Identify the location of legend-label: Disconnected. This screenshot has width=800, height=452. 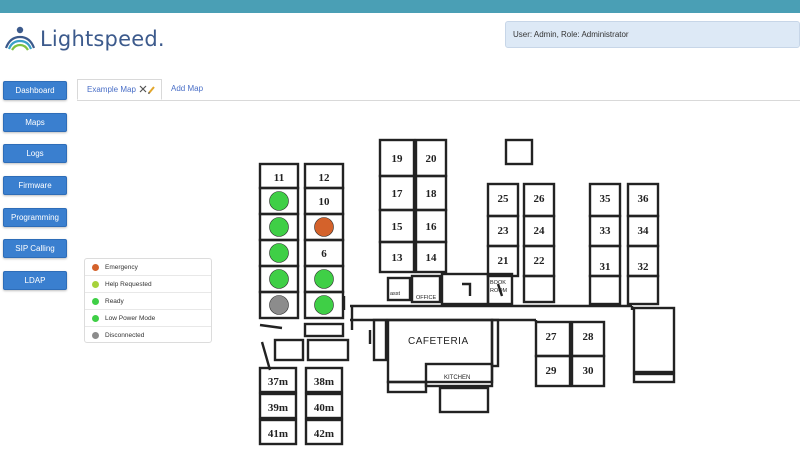
(125, 335).